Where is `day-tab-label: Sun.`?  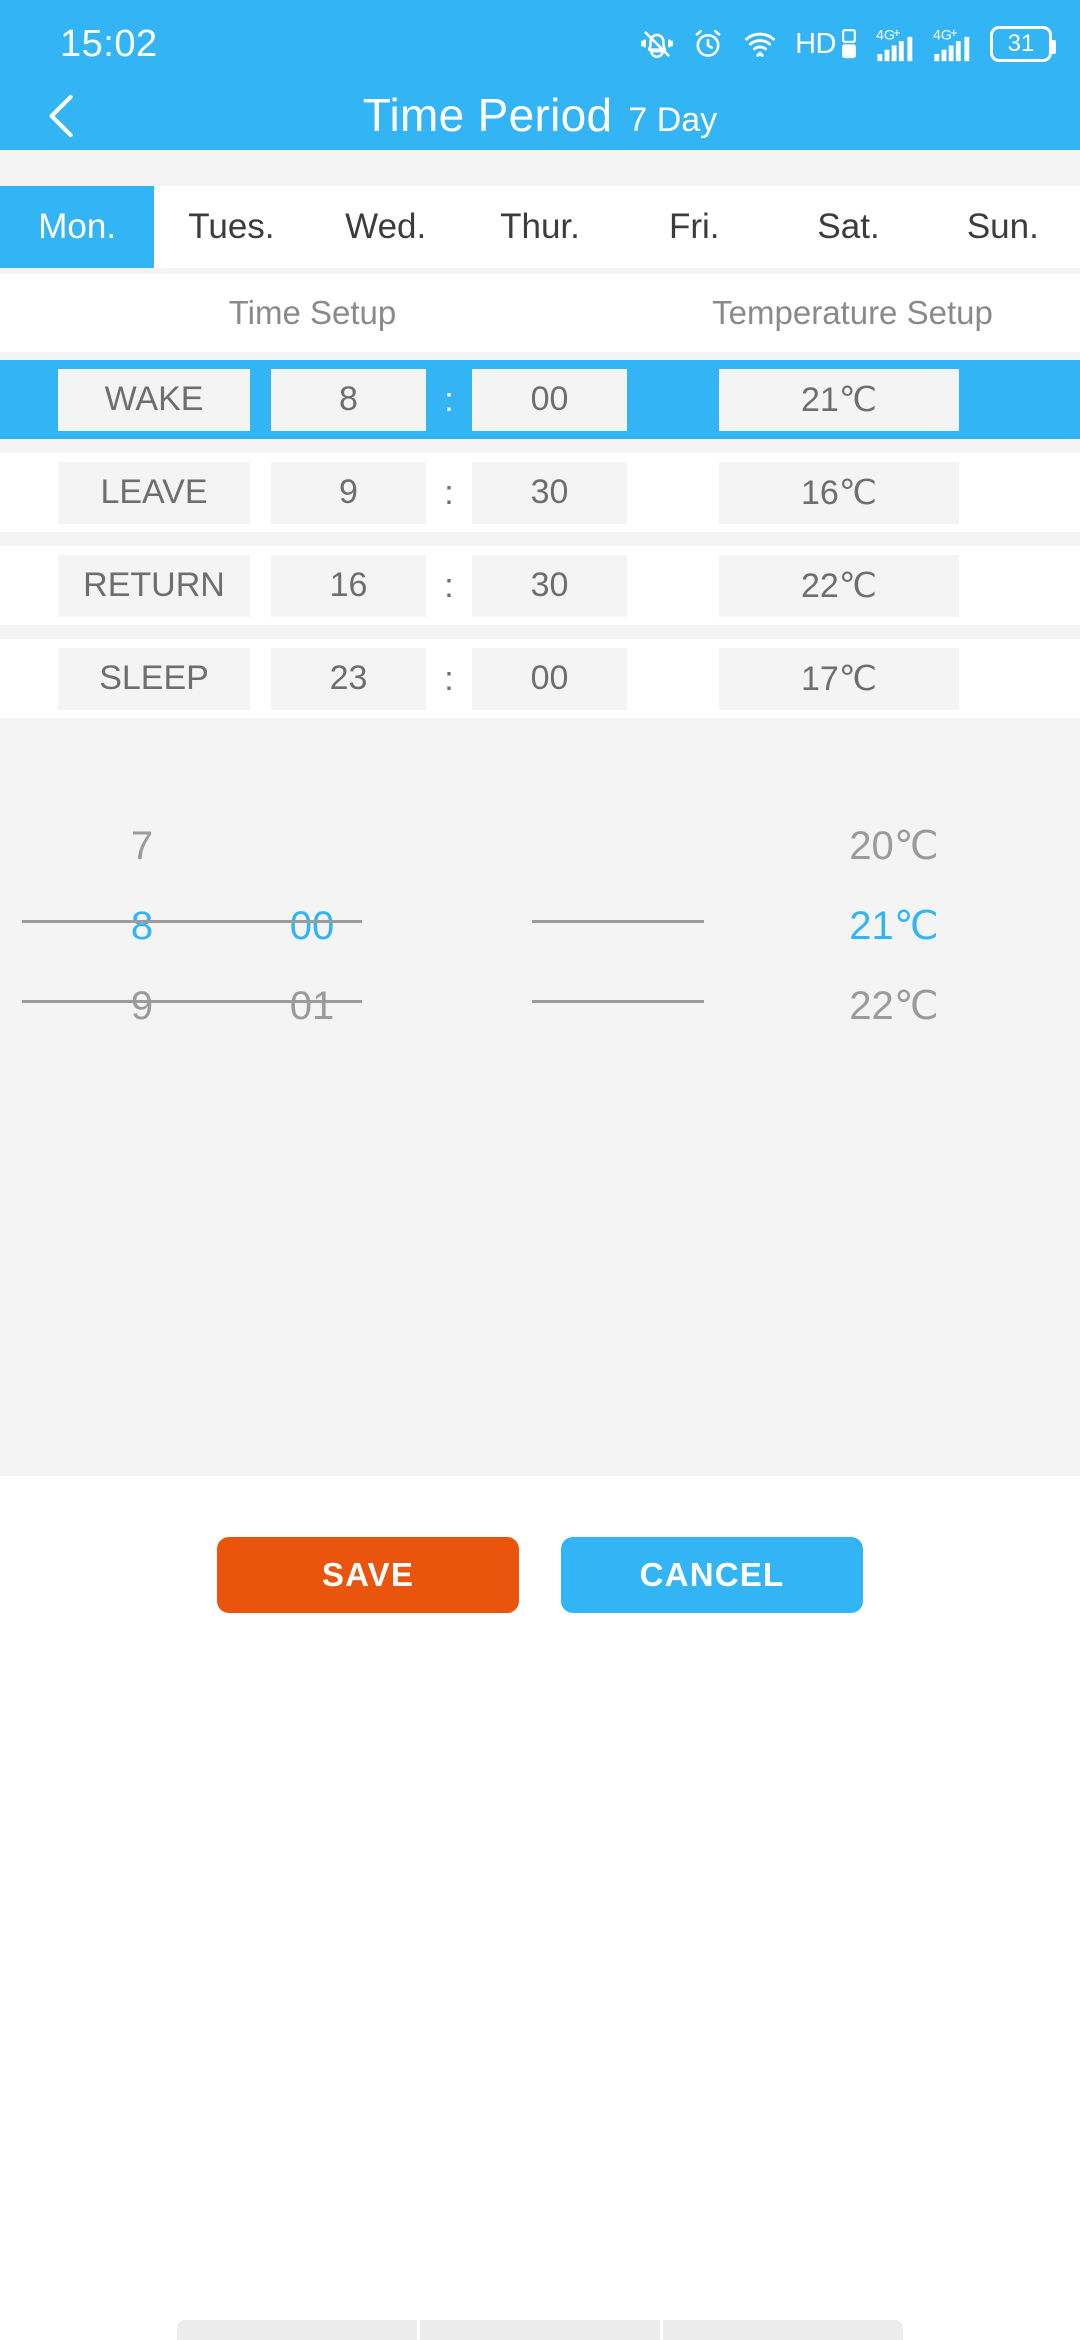
day-tab-label: Sun. is located at coordinates (1002, 226).